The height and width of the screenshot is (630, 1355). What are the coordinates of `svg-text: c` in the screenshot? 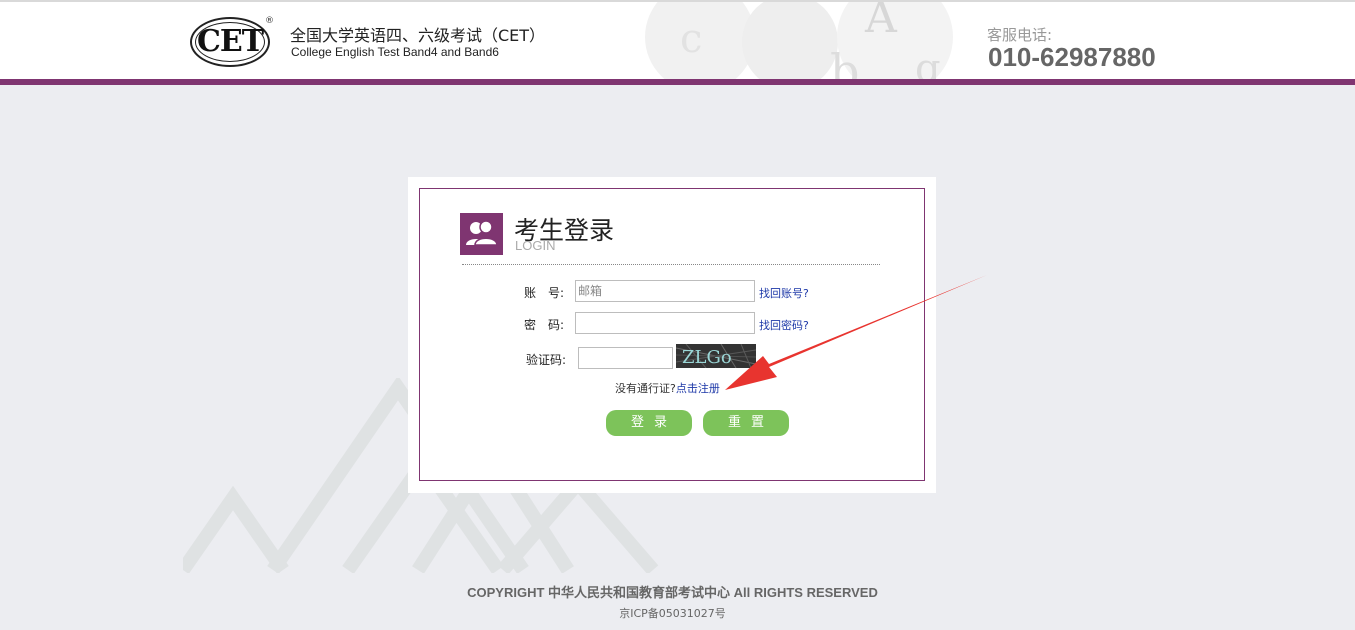 It's located at (691, 39).